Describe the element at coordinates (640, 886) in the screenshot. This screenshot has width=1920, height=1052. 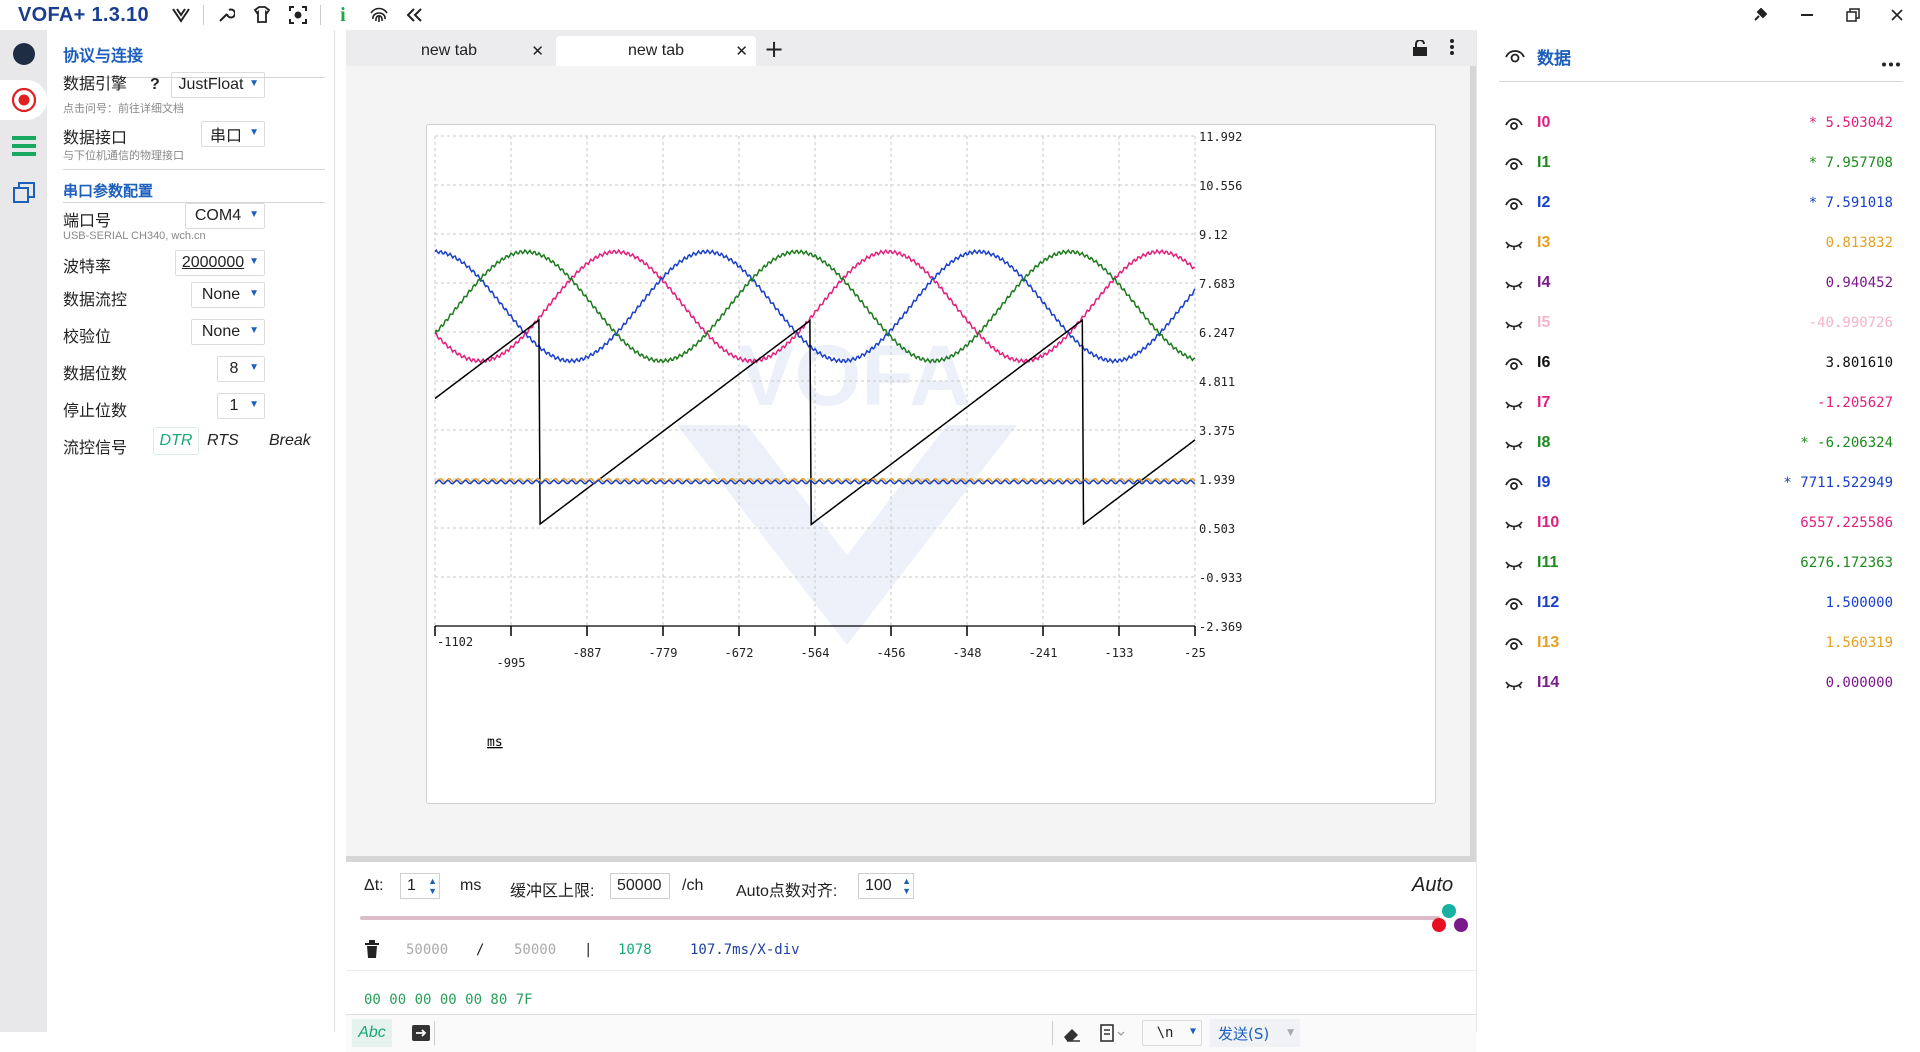
I see `buffer-input: 50000` at that location.